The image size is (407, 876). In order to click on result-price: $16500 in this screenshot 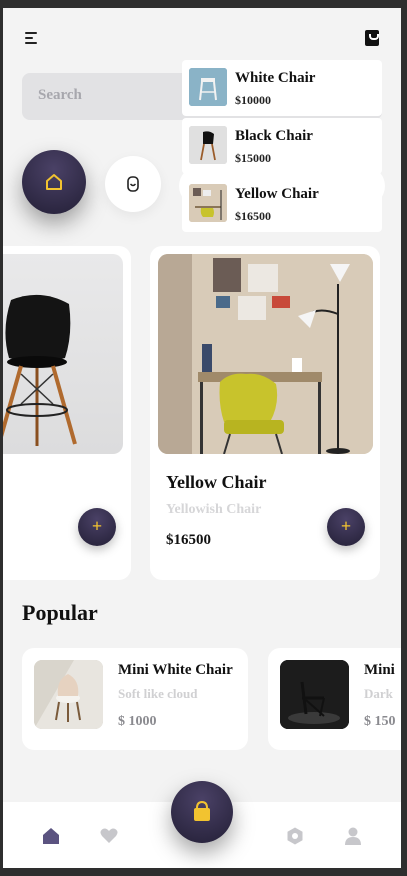, I will do `click(253, 216)`.